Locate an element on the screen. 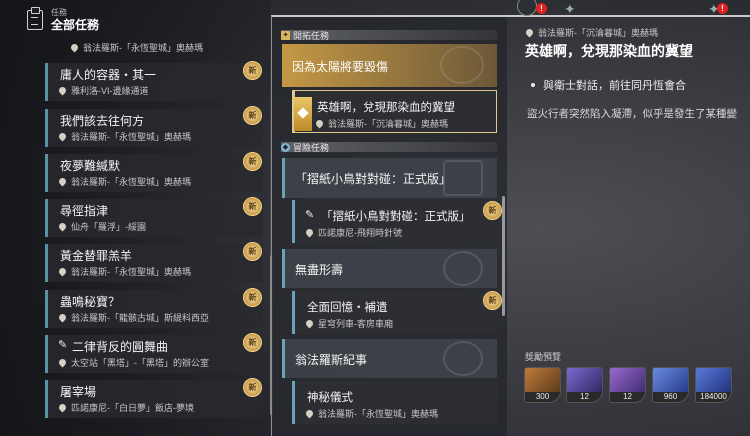  quest-entry-location: 翁法羅斯-「沉淪暮城」奧赫瑪 is located at coordinates (381, 123).